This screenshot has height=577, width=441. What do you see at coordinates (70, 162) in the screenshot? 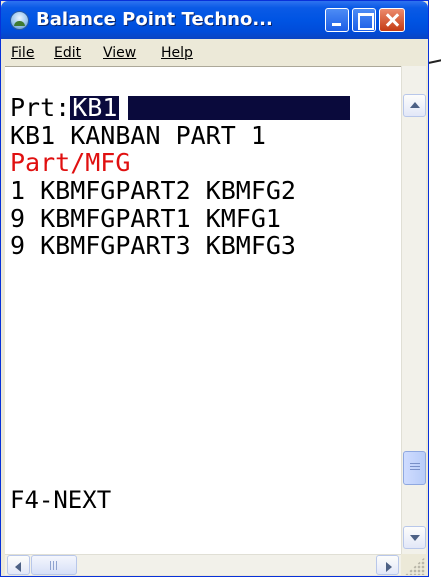
I see `part-mfg-header: Part/MFG` at bounding box center [70, 162].